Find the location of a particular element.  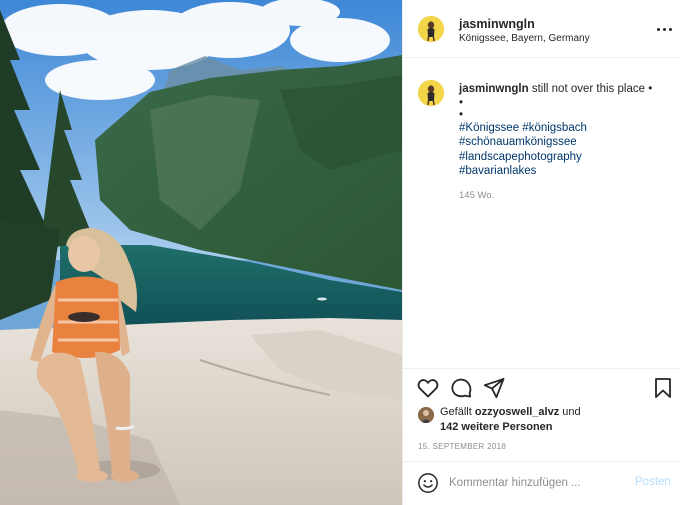

comment-bubble-icon is located at coordinates (461, 388).